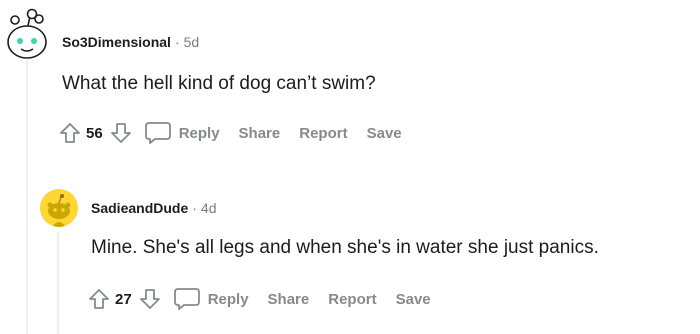  I want to click on thread-line-nested, so click(58, 283).